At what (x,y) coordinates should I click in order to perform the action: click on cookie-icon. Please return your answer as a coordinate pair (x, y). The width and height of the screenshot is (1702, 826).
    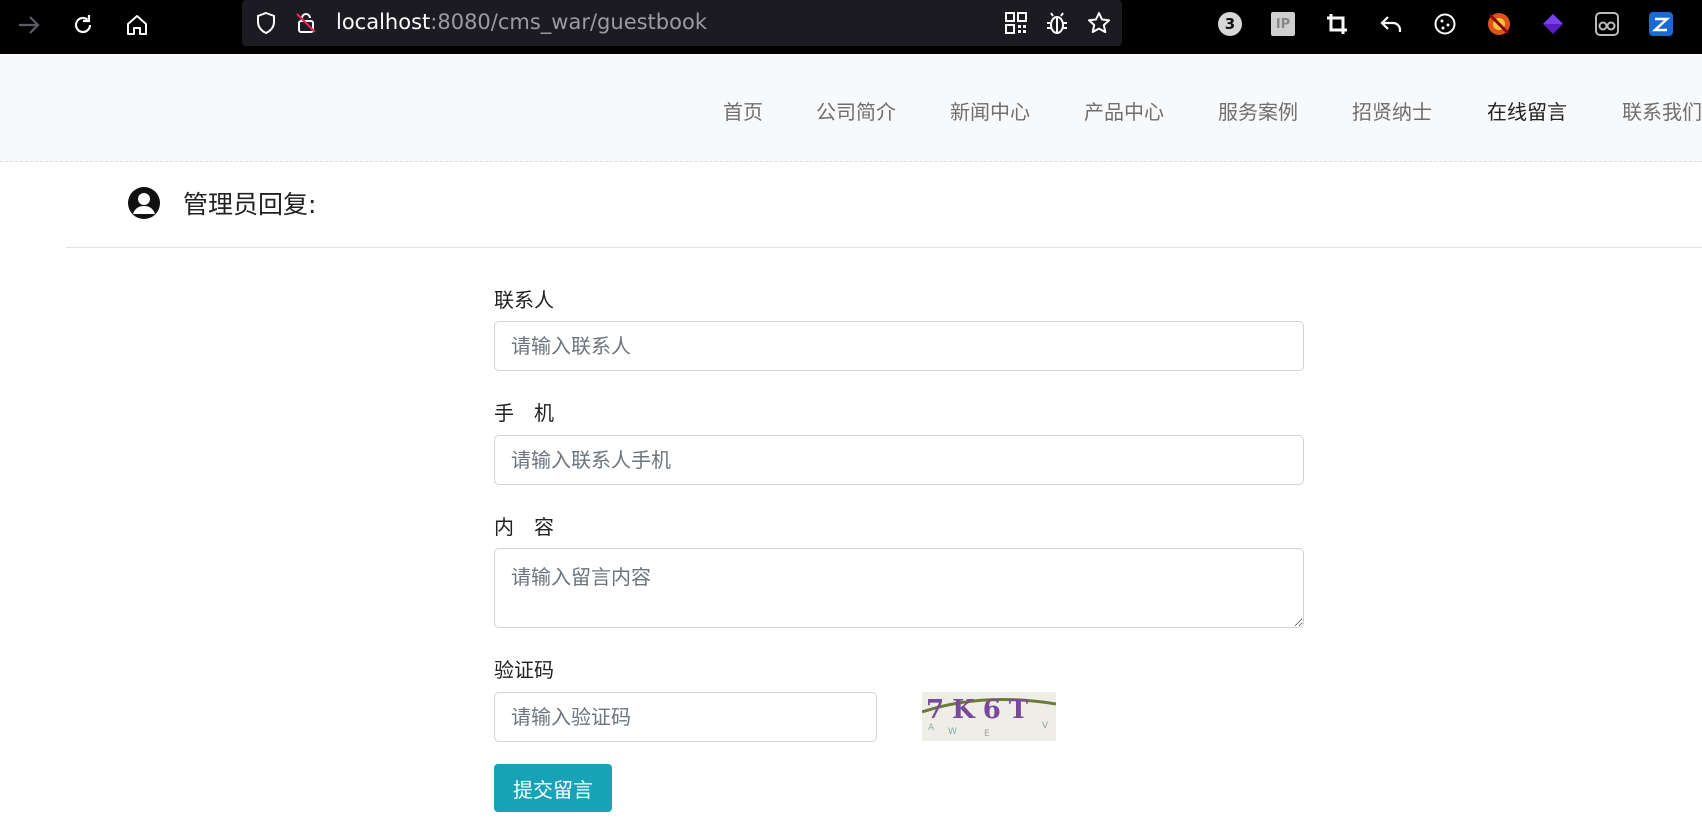
    Looking at the image, I should click on (1445, 24).